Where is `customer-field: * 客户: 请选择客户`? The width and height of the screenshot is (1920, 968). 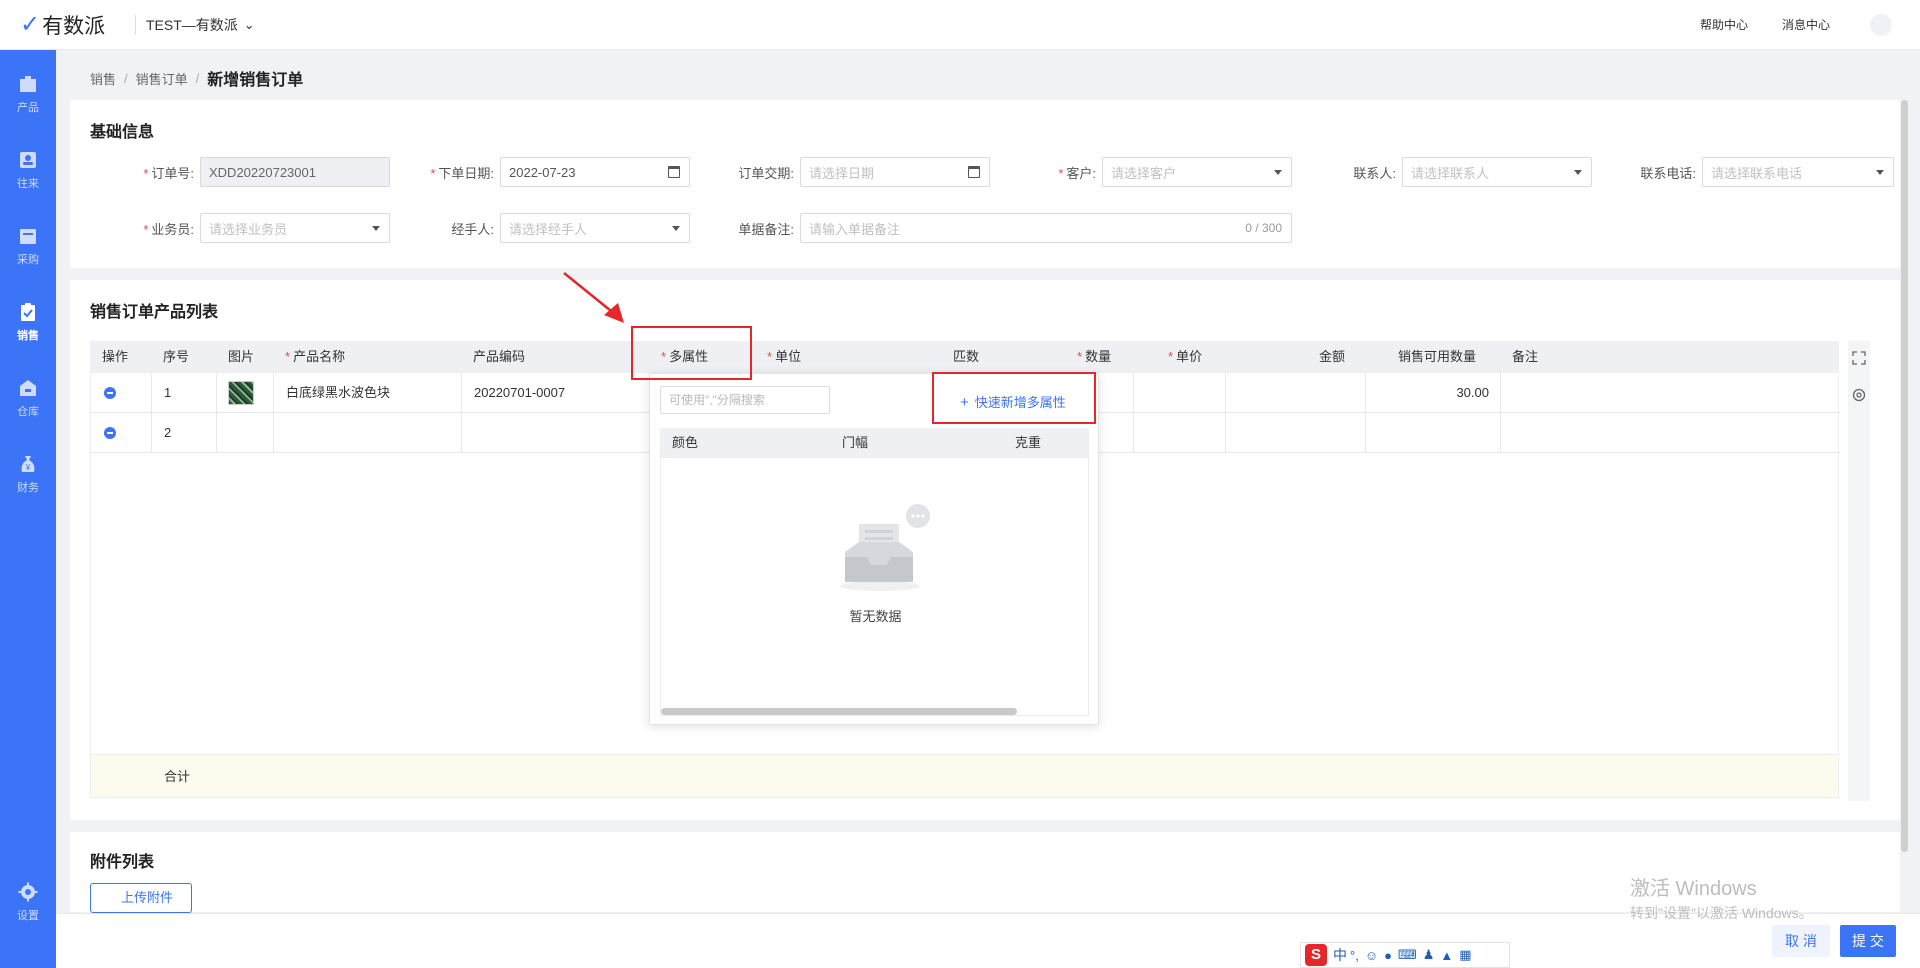 customer-field: * 客户: 请选择客户 is located at coordinates (1151, 172).